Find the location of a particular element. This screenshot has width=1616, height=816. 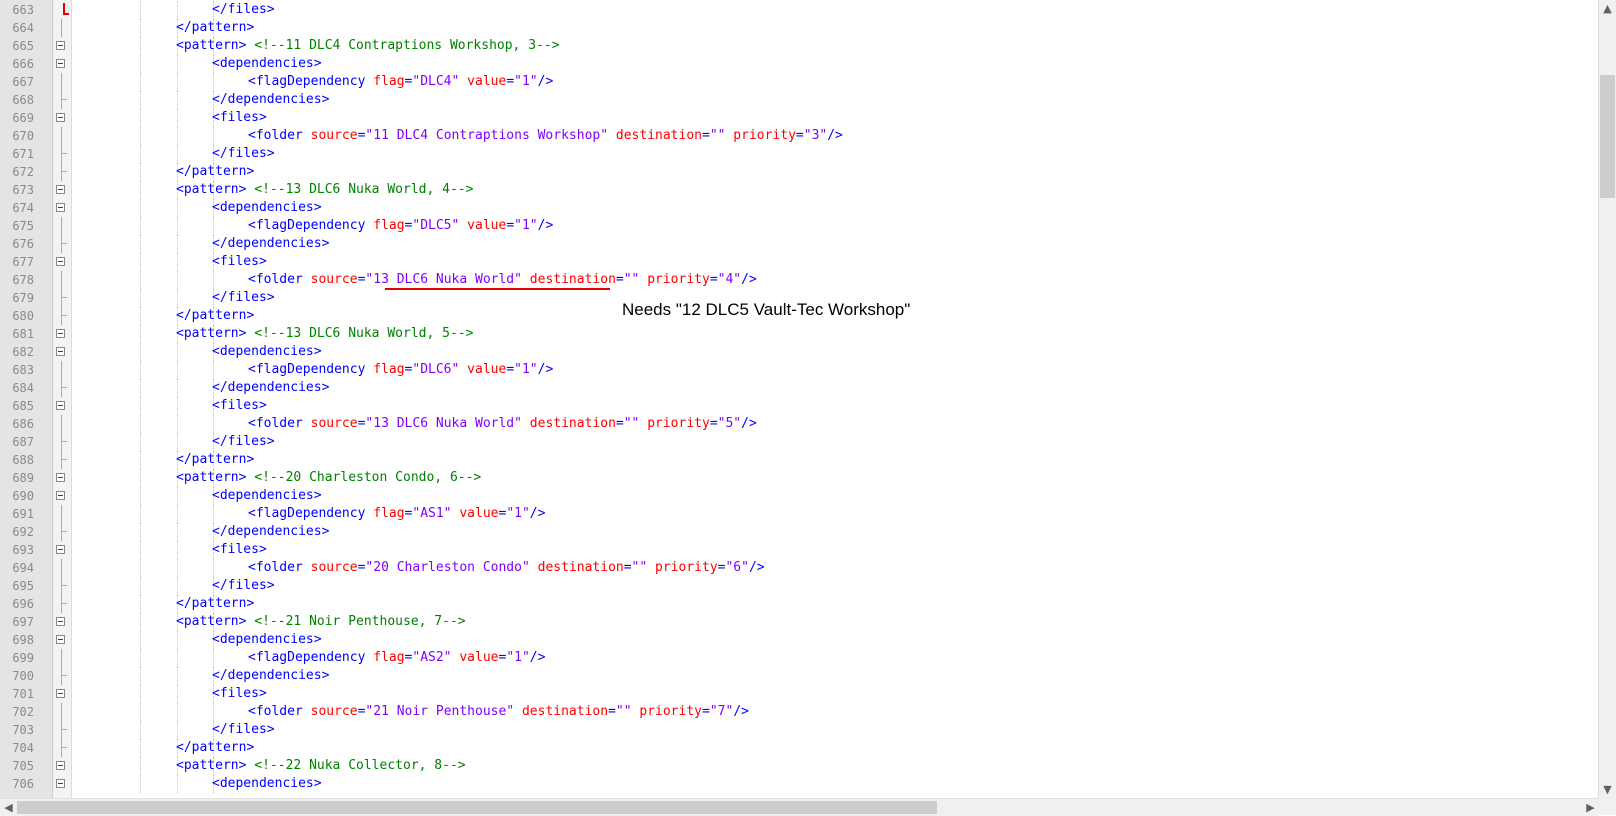

token-attr: flag is located at coordinates (389, 369).